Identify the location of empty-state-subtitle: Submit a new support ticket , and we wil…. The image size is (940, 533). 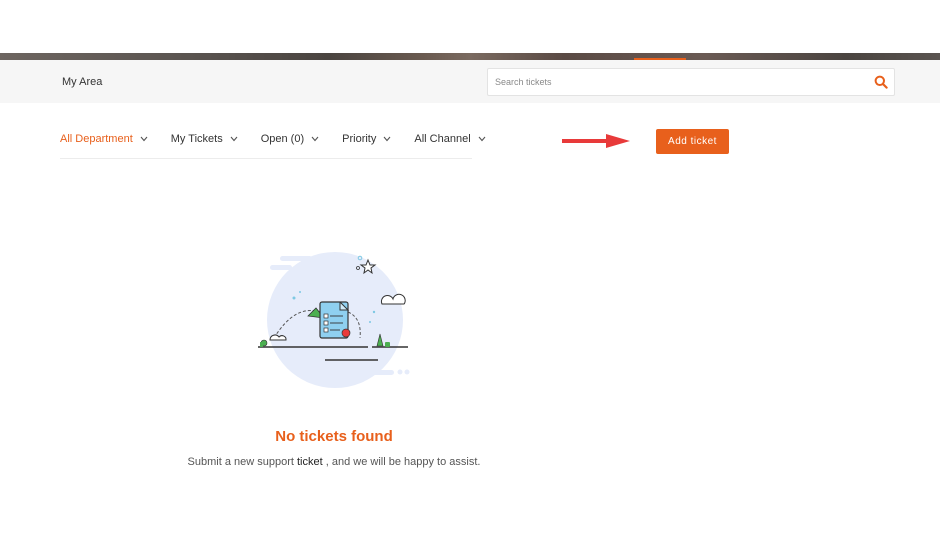
(334, 462).